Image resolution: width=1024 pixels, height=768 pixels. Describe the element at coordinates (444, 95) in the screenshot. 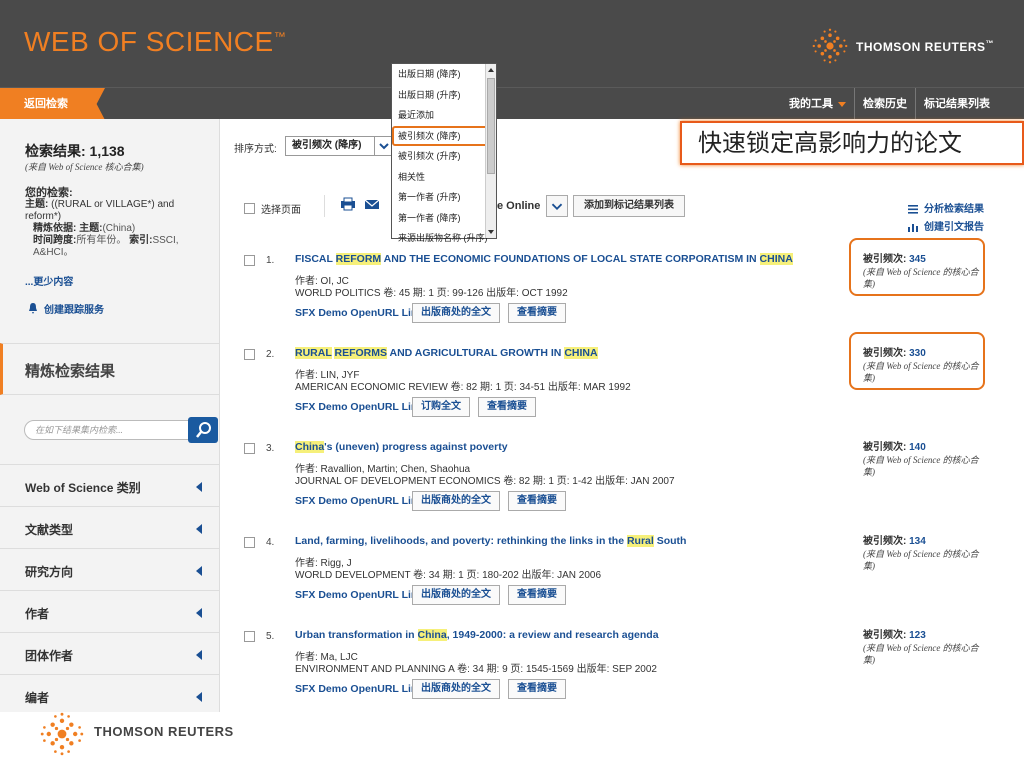

I see `sort-option: 出版日期 (升序)` at that location.